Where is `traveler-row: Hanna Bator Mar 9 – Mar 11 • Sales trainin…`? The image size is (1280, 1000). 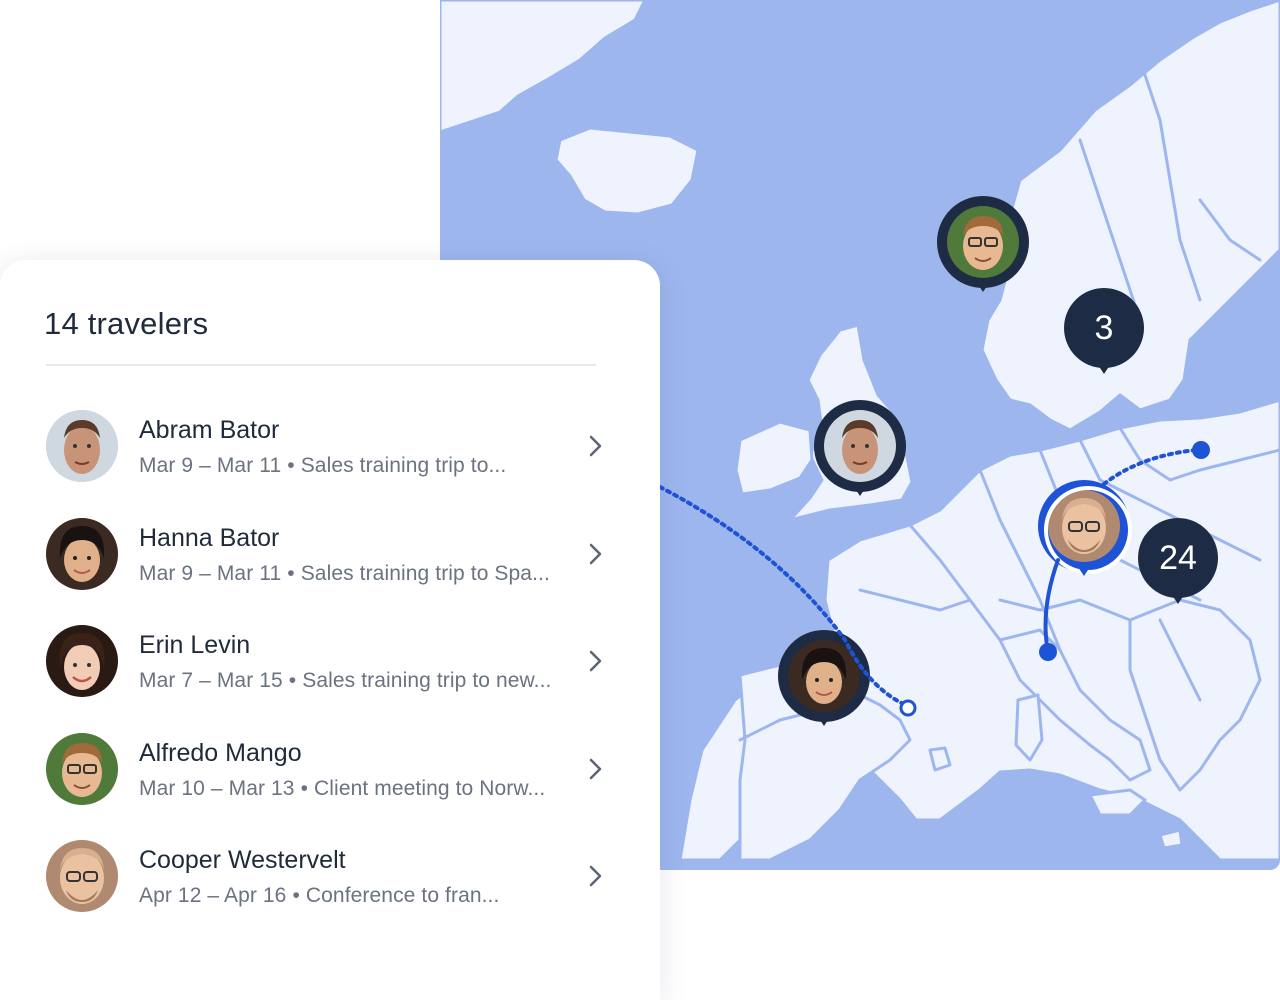
traveler-row: Hanna Bator Mar 9 – Mar 11 • Sales trainin… is located at coordinates (330, 570).